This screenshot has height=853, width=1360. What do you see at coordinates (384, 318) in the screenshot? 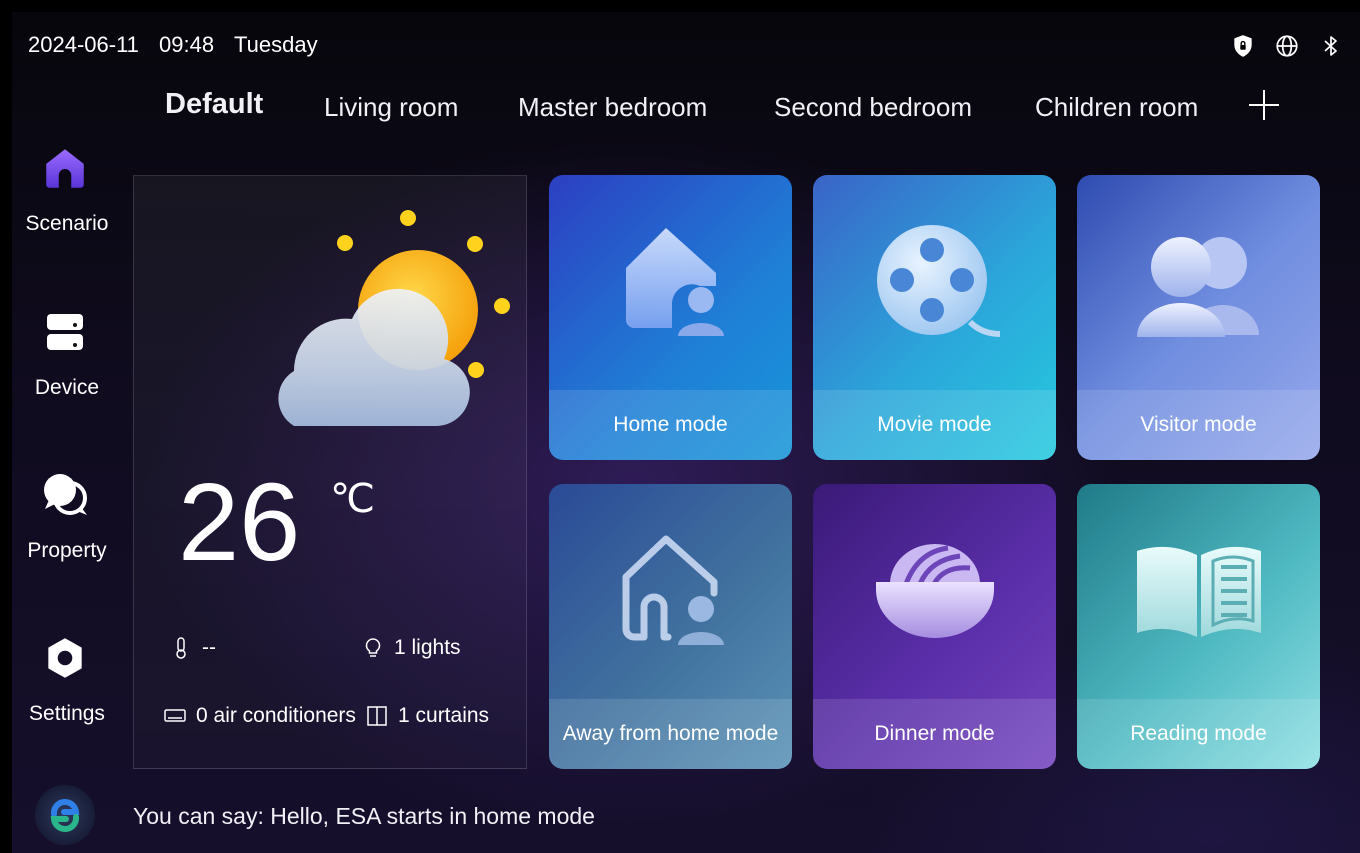
I see `partly-cloudy-icon` at bounding box center [384, 318].